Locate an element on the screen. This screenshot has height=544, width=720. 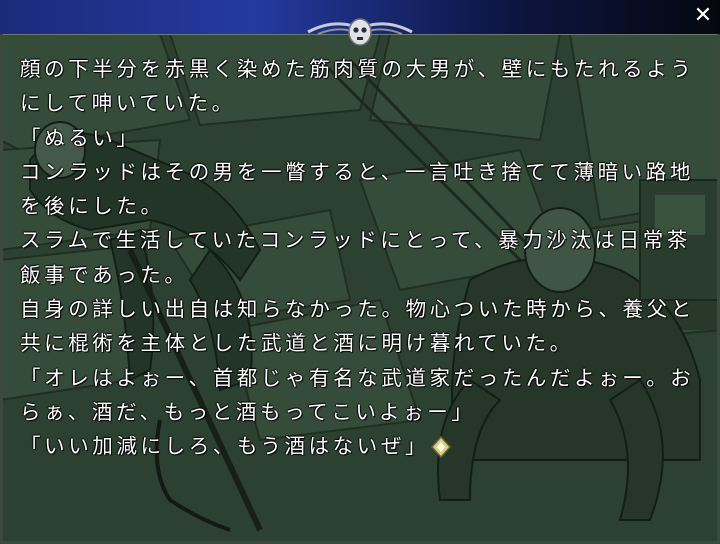
dialogue-line-last: 「いい加減にしろ、もう酒はないぜ」 is located at coordinates (360, 446).